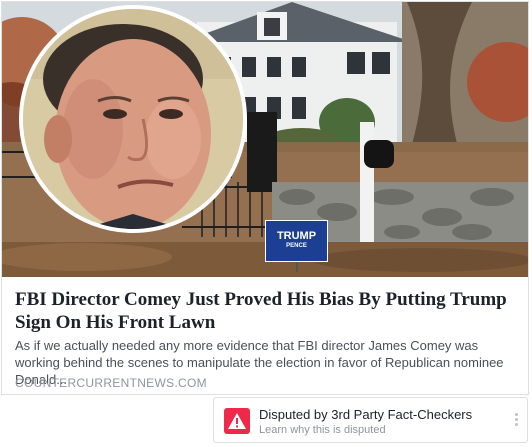 This screenshot has height=447, width=532. Describe the element at coordinates (516, 421) in the screenshot. I see `more-options-icon` at that location.